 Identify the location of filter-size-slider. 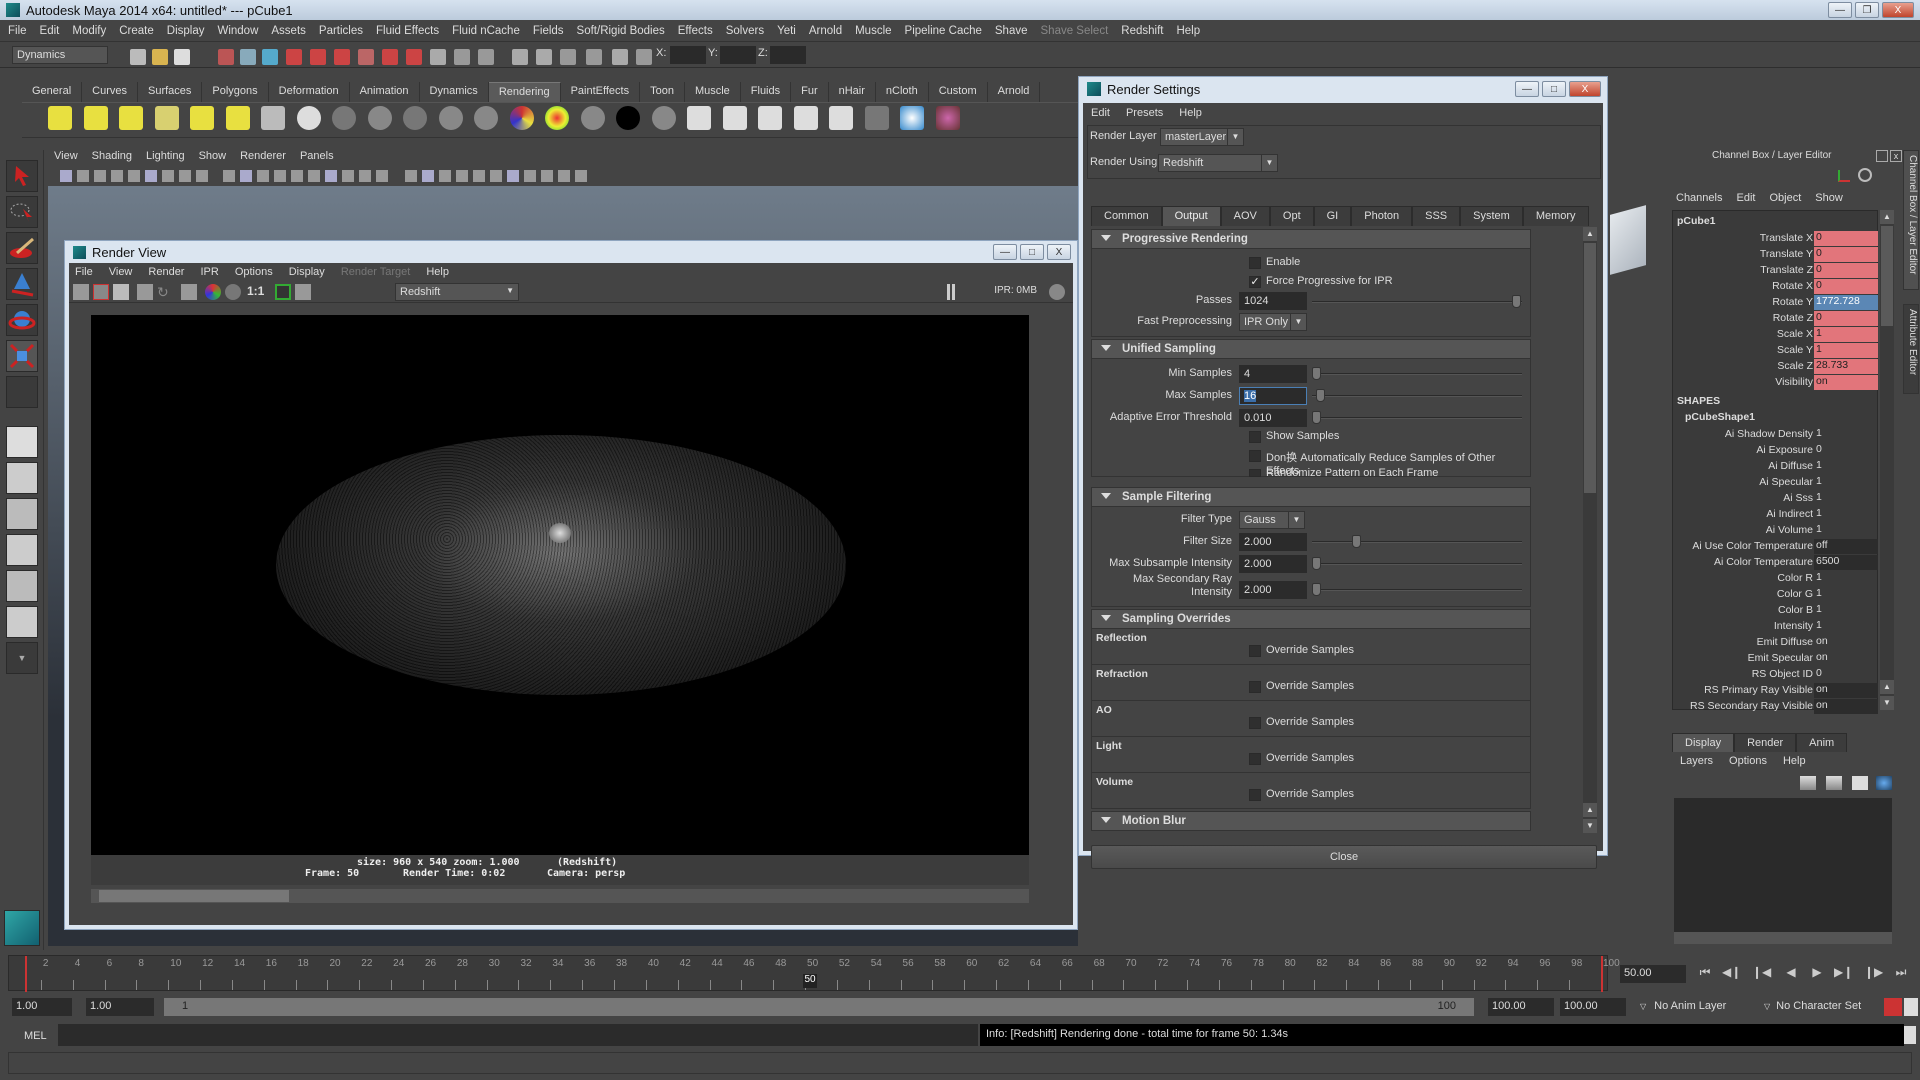
(1417, 541).